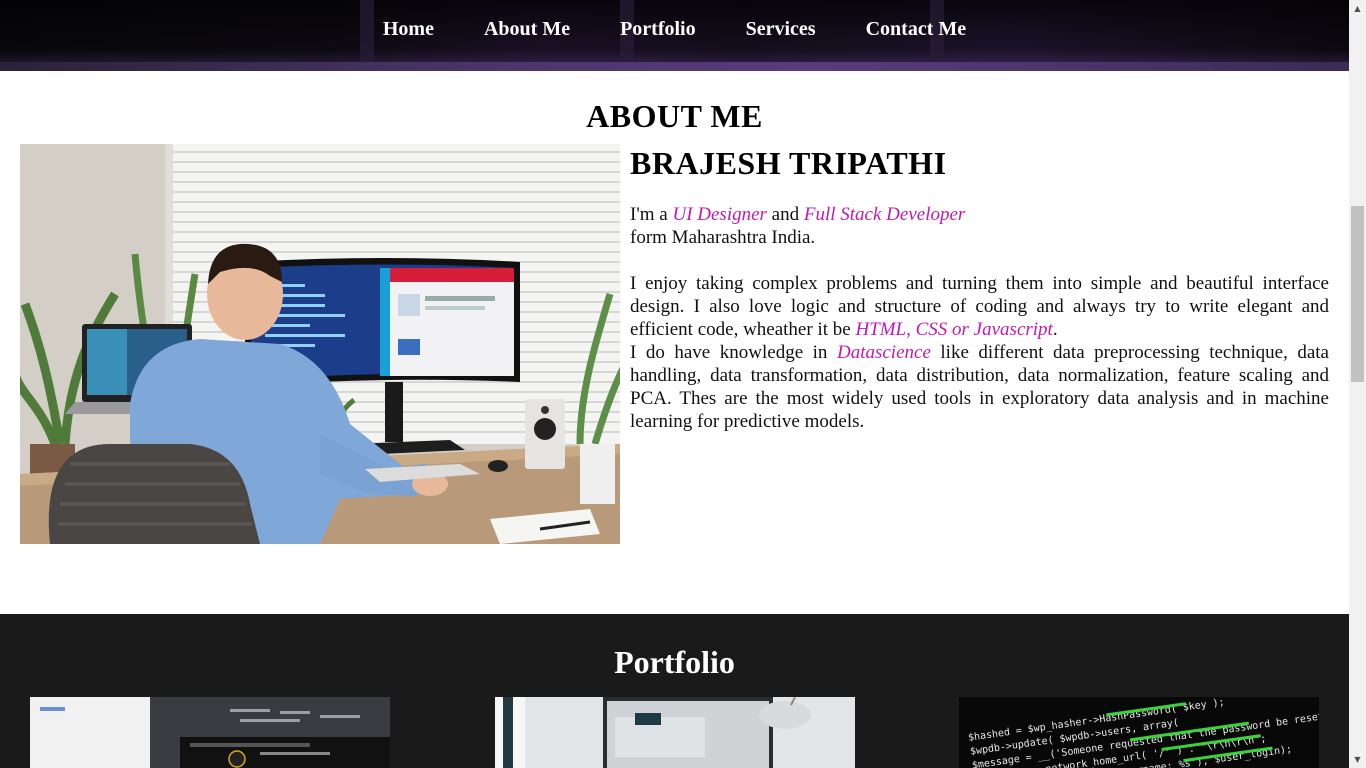 The height and width of the screenshot is (768, 1366). I want to click on scroll-up-icon: ▲, so click(1357, 8).